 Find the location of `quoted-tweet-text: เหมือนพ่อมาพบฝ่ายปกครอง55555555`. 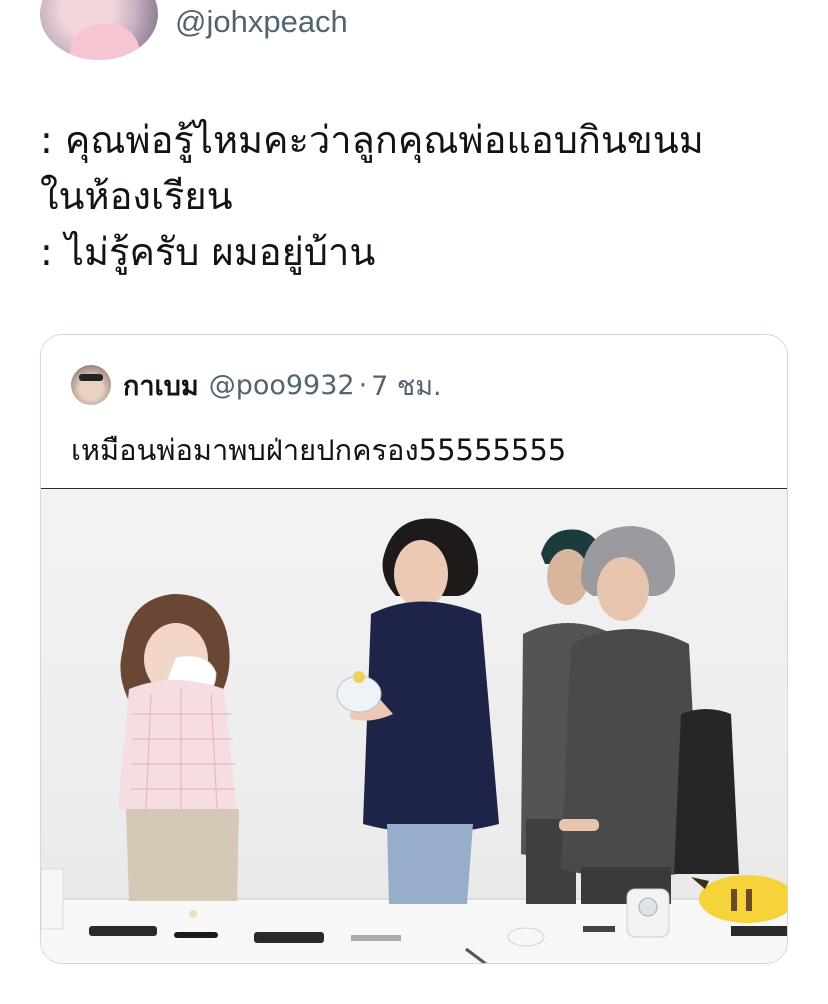

quoted-tweet-text: เหมือนพ่อมาพบฝ่ายปกครอง55555555 is located at coordinates (319, 450).